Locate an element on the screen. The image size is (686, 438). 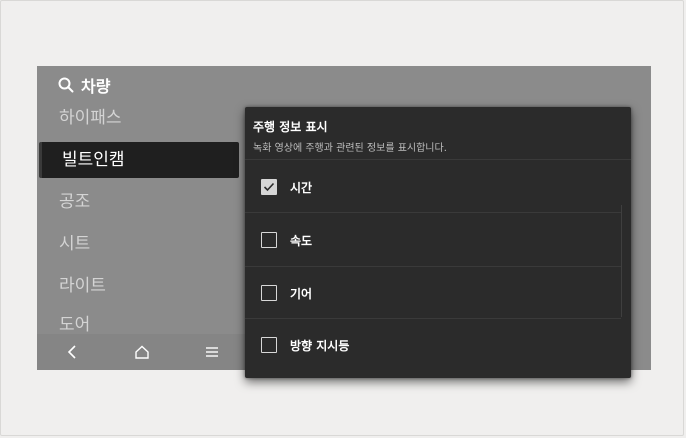
sidebar-item-label: 라이트 is located at coordinates (82, 286).